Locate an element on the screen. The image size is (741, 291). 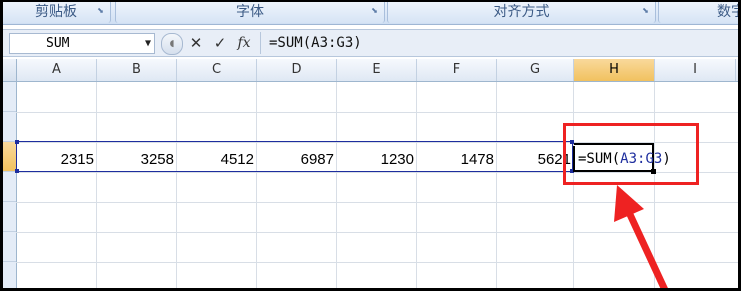
column-header-d: D is located at coordinates (297, 70).